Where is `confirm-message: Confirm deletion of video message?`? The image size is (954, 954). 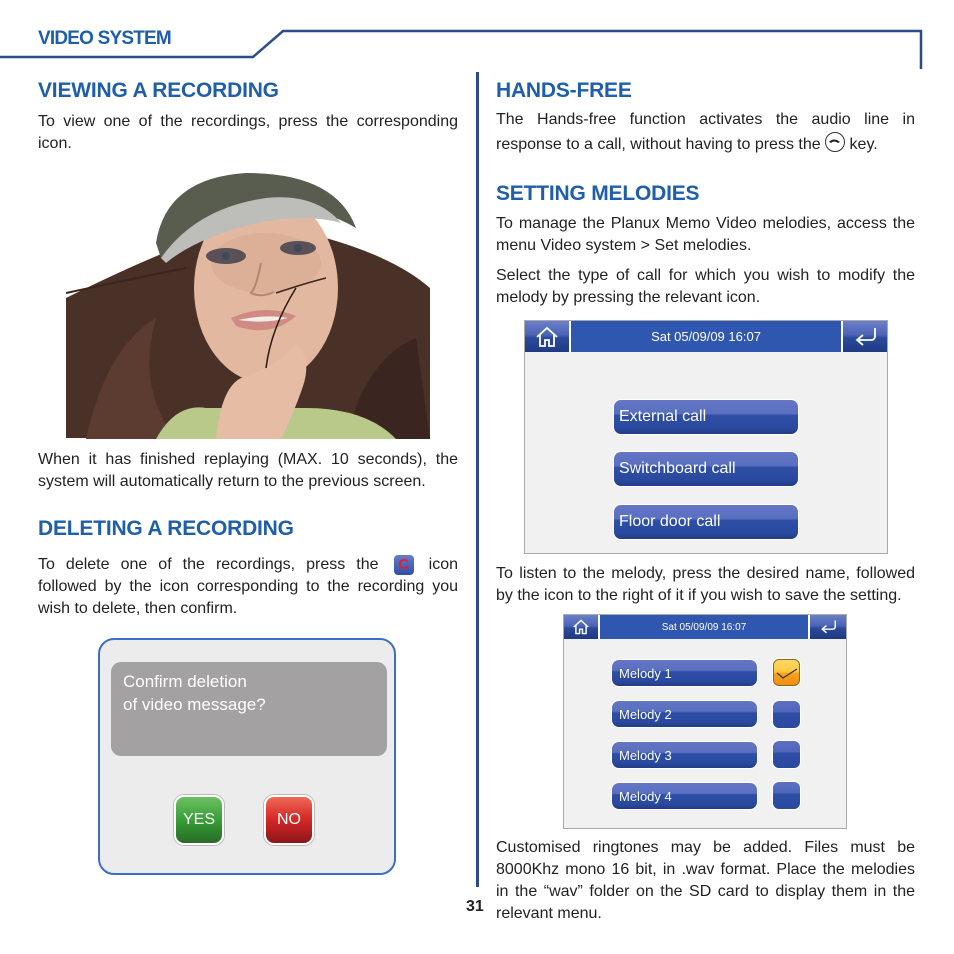 confirm-message: Confirm deletion of video message? is located at coordinates (249, 709).